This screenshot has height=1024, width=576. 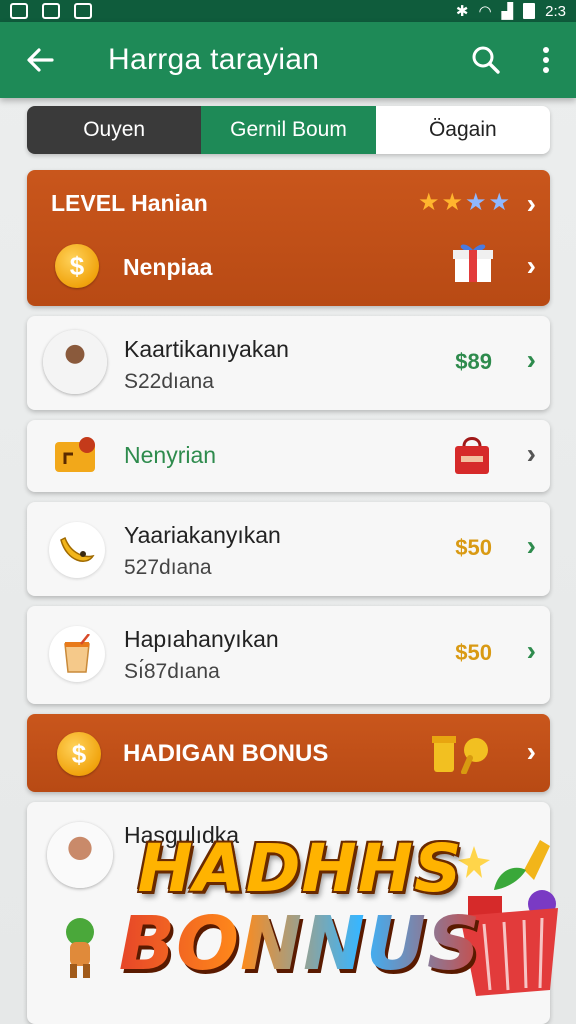 What do you see at coordinates (300, 868) in the screenshot?
I see `banner-line-1: HADHHS` at bounding box center [300, 868].